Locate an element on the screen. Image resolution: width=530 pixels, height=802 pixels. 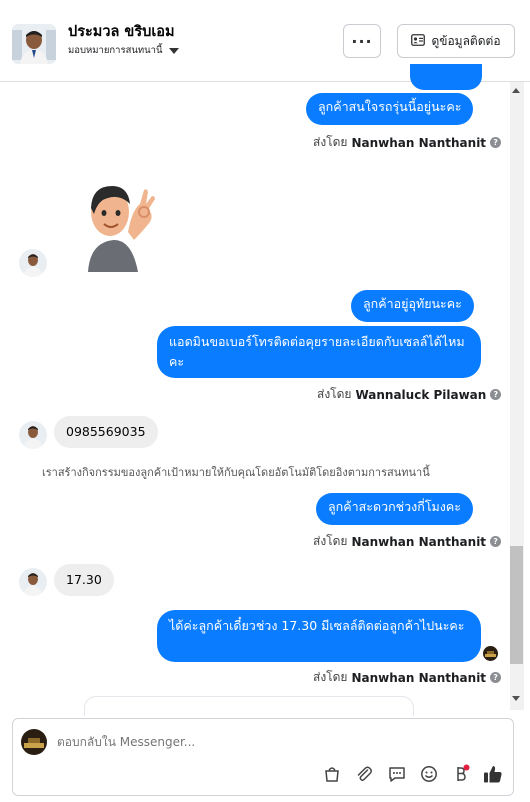
contact-name: ประมวล ขริบเอม is located at coordinates (121, 32).